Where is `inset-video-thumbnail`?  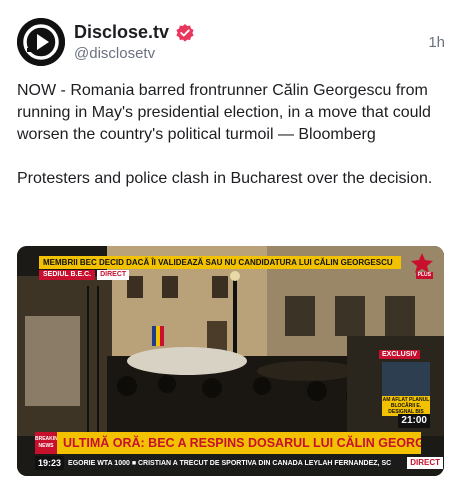
inset-video-thumbnail is located at coordinates (406, 379).